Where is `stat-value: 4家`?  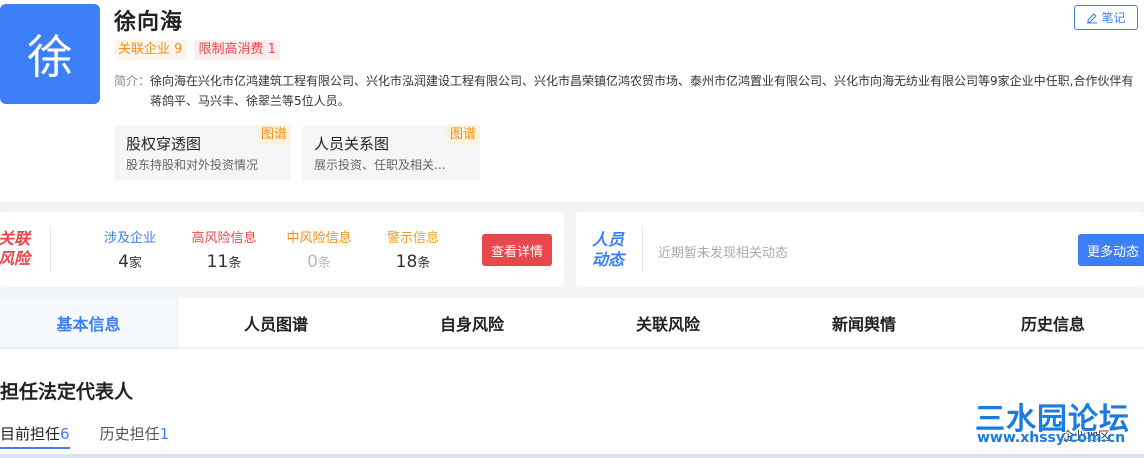 stat-value: 4家 is located at coordinates (130, 263).